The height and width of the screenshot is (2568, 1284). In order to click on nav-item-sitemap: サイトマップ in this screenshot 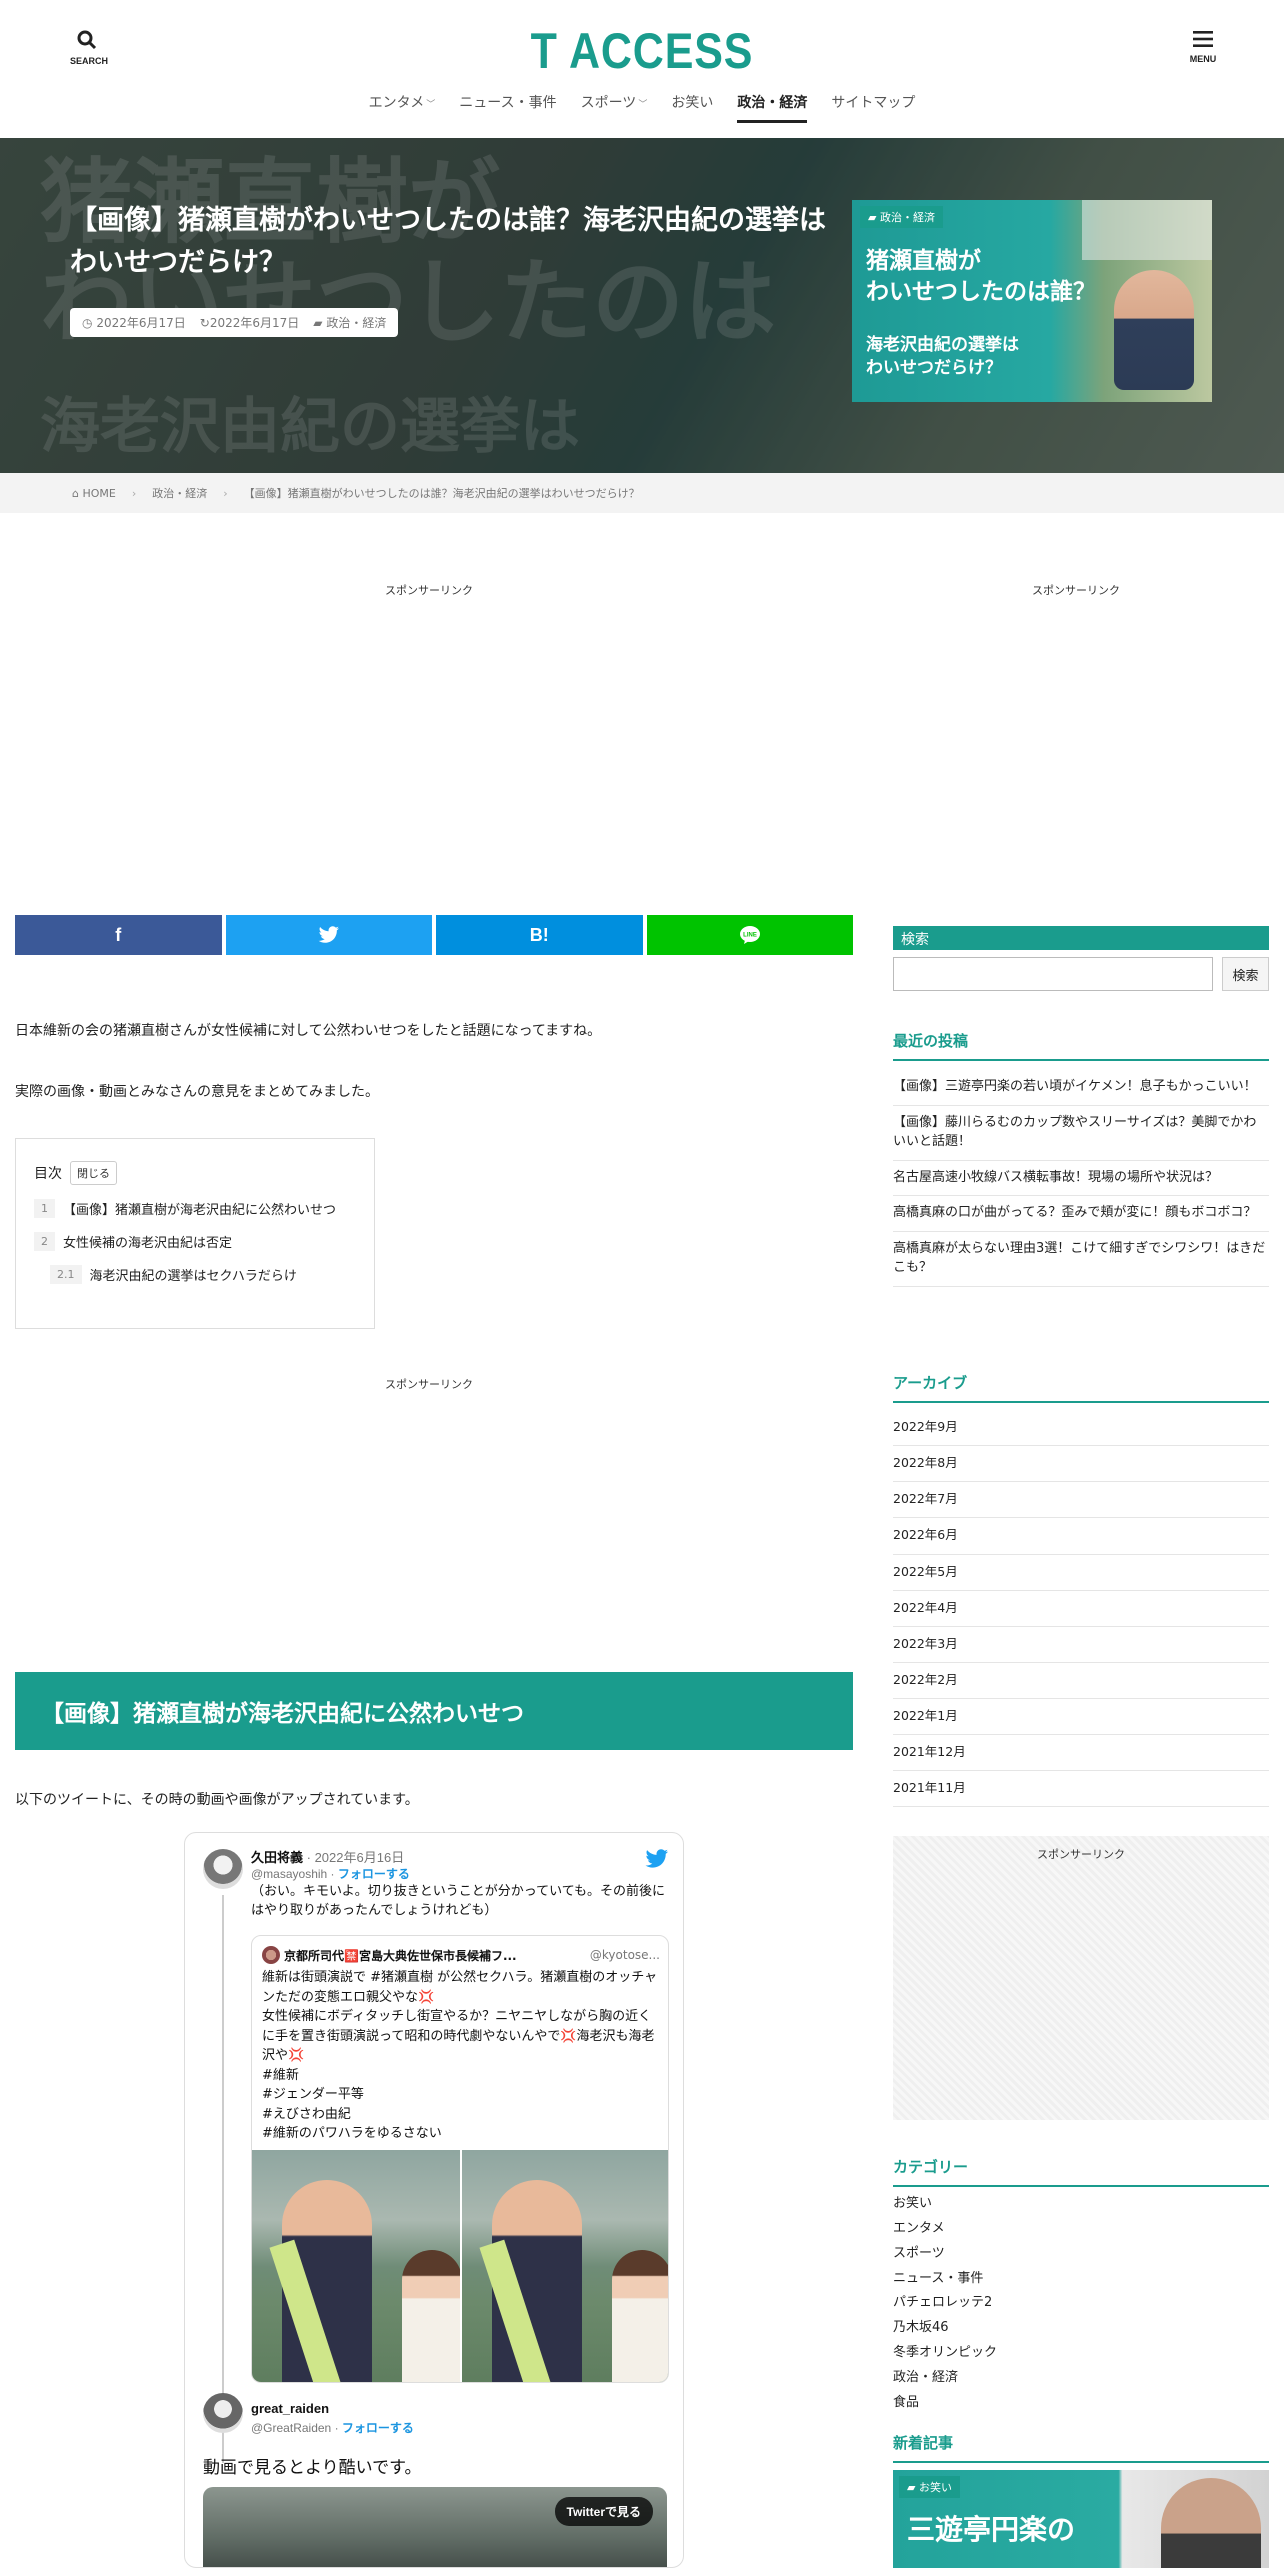, I will do `click(873, 105)`.